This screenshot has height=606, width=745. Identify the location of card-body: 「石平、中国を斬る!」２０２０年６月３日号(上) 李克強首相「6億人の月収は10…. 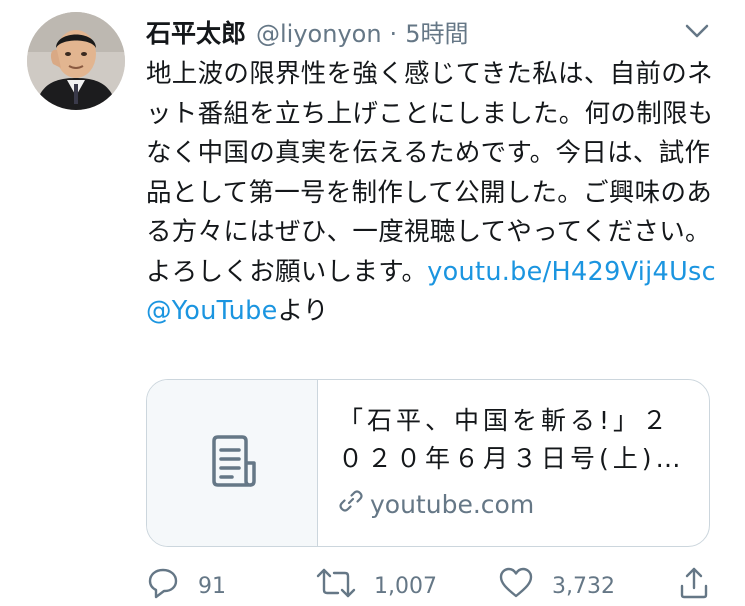
(513, 463).